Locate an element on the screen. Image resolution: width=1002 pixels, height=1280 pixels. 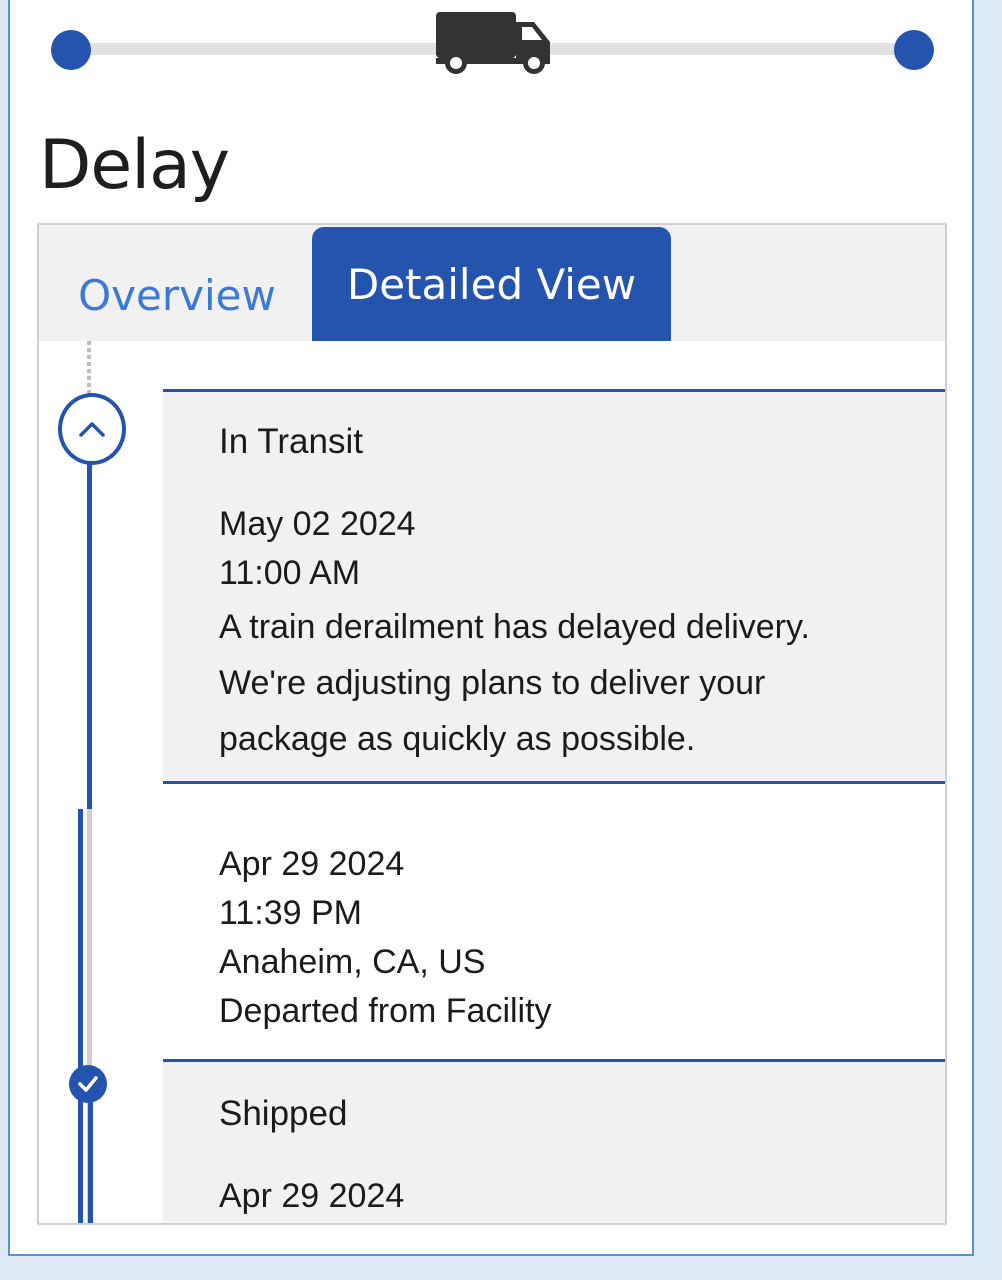
progress-start-dot is located at coordinates (71, 50).